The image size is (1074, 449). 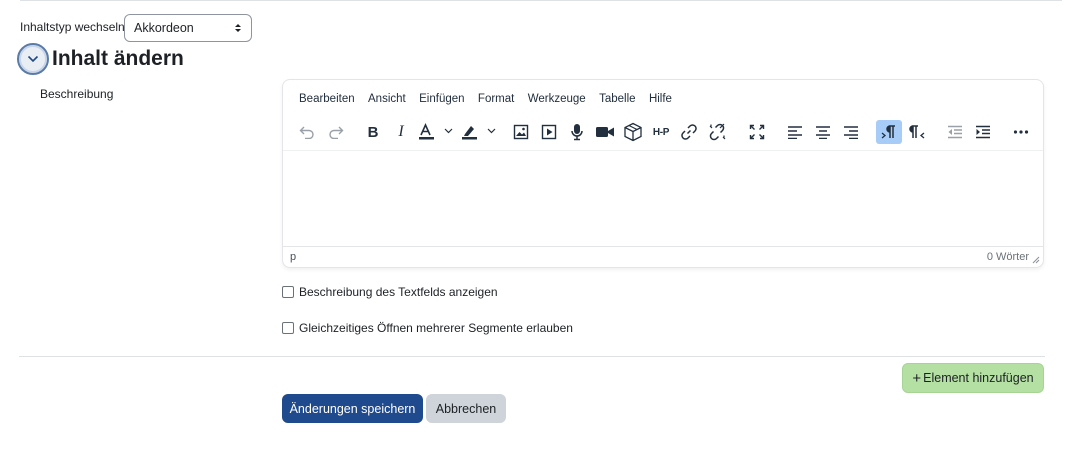 I want to click on menu-insert: Einfügen, so click(x=441, y=99).